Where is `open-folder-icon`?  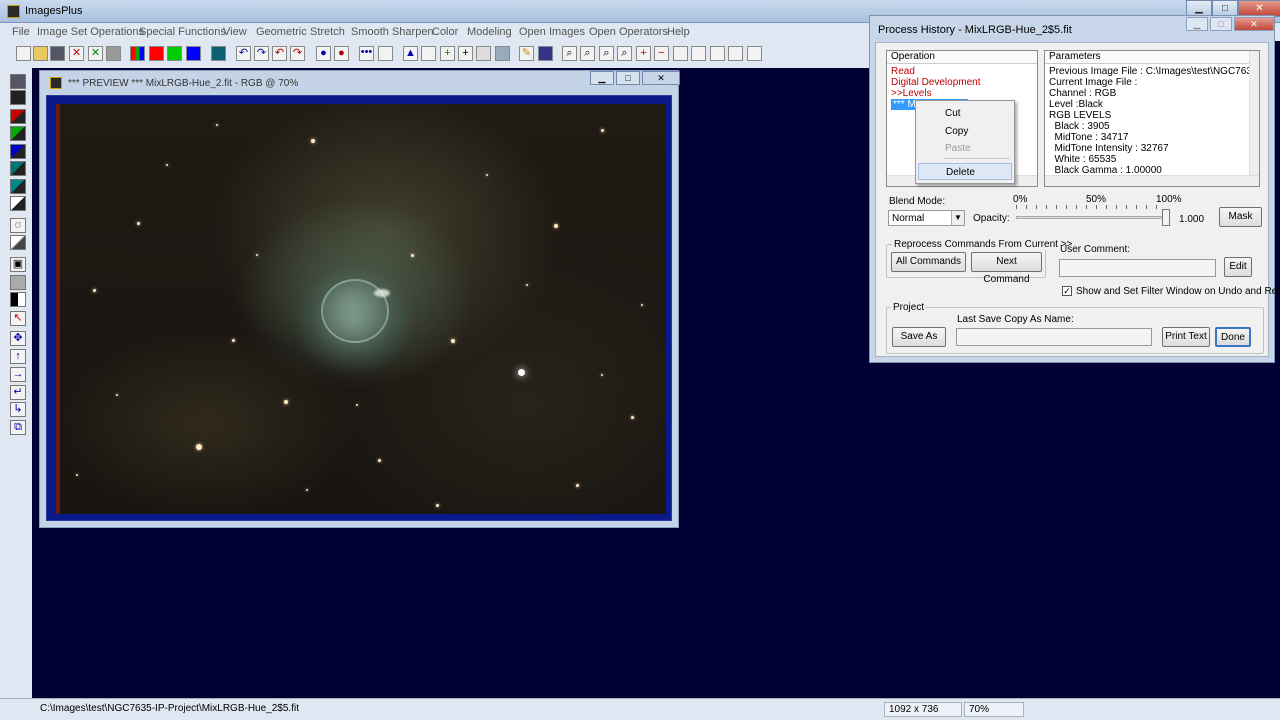
open-folder-icon is located at coordinates (40, 53).